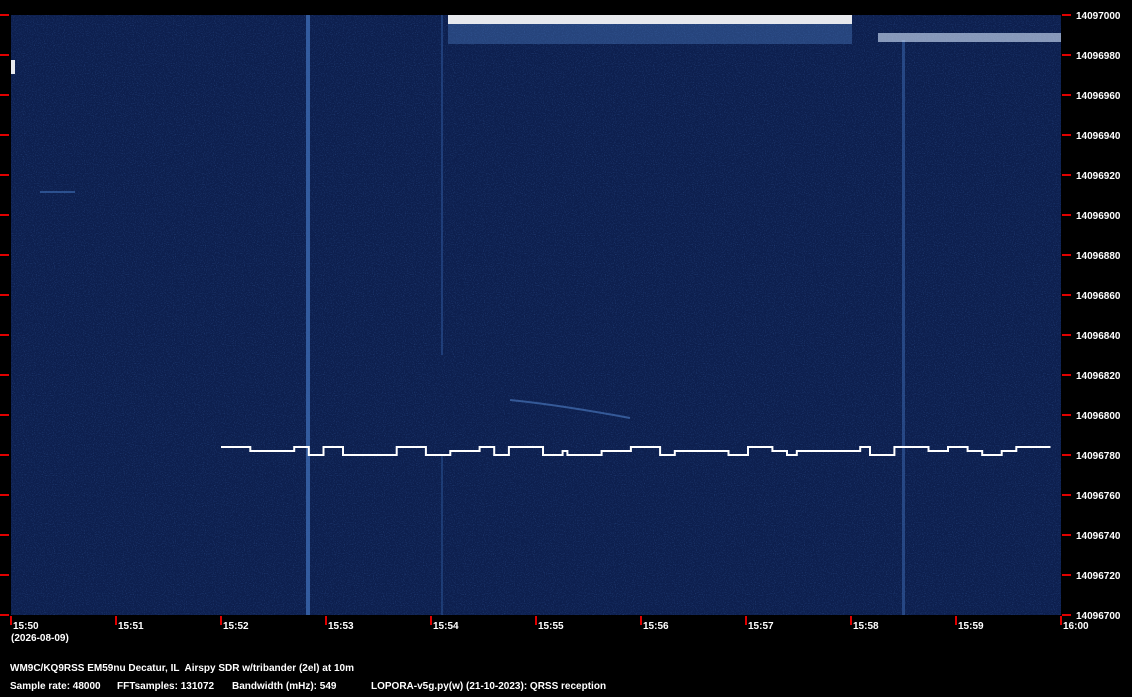 The height and width of the screenshot is (697, 1132). I want to click on bandwidth: Bandwidth (mHz): 549, so click(284, 686).